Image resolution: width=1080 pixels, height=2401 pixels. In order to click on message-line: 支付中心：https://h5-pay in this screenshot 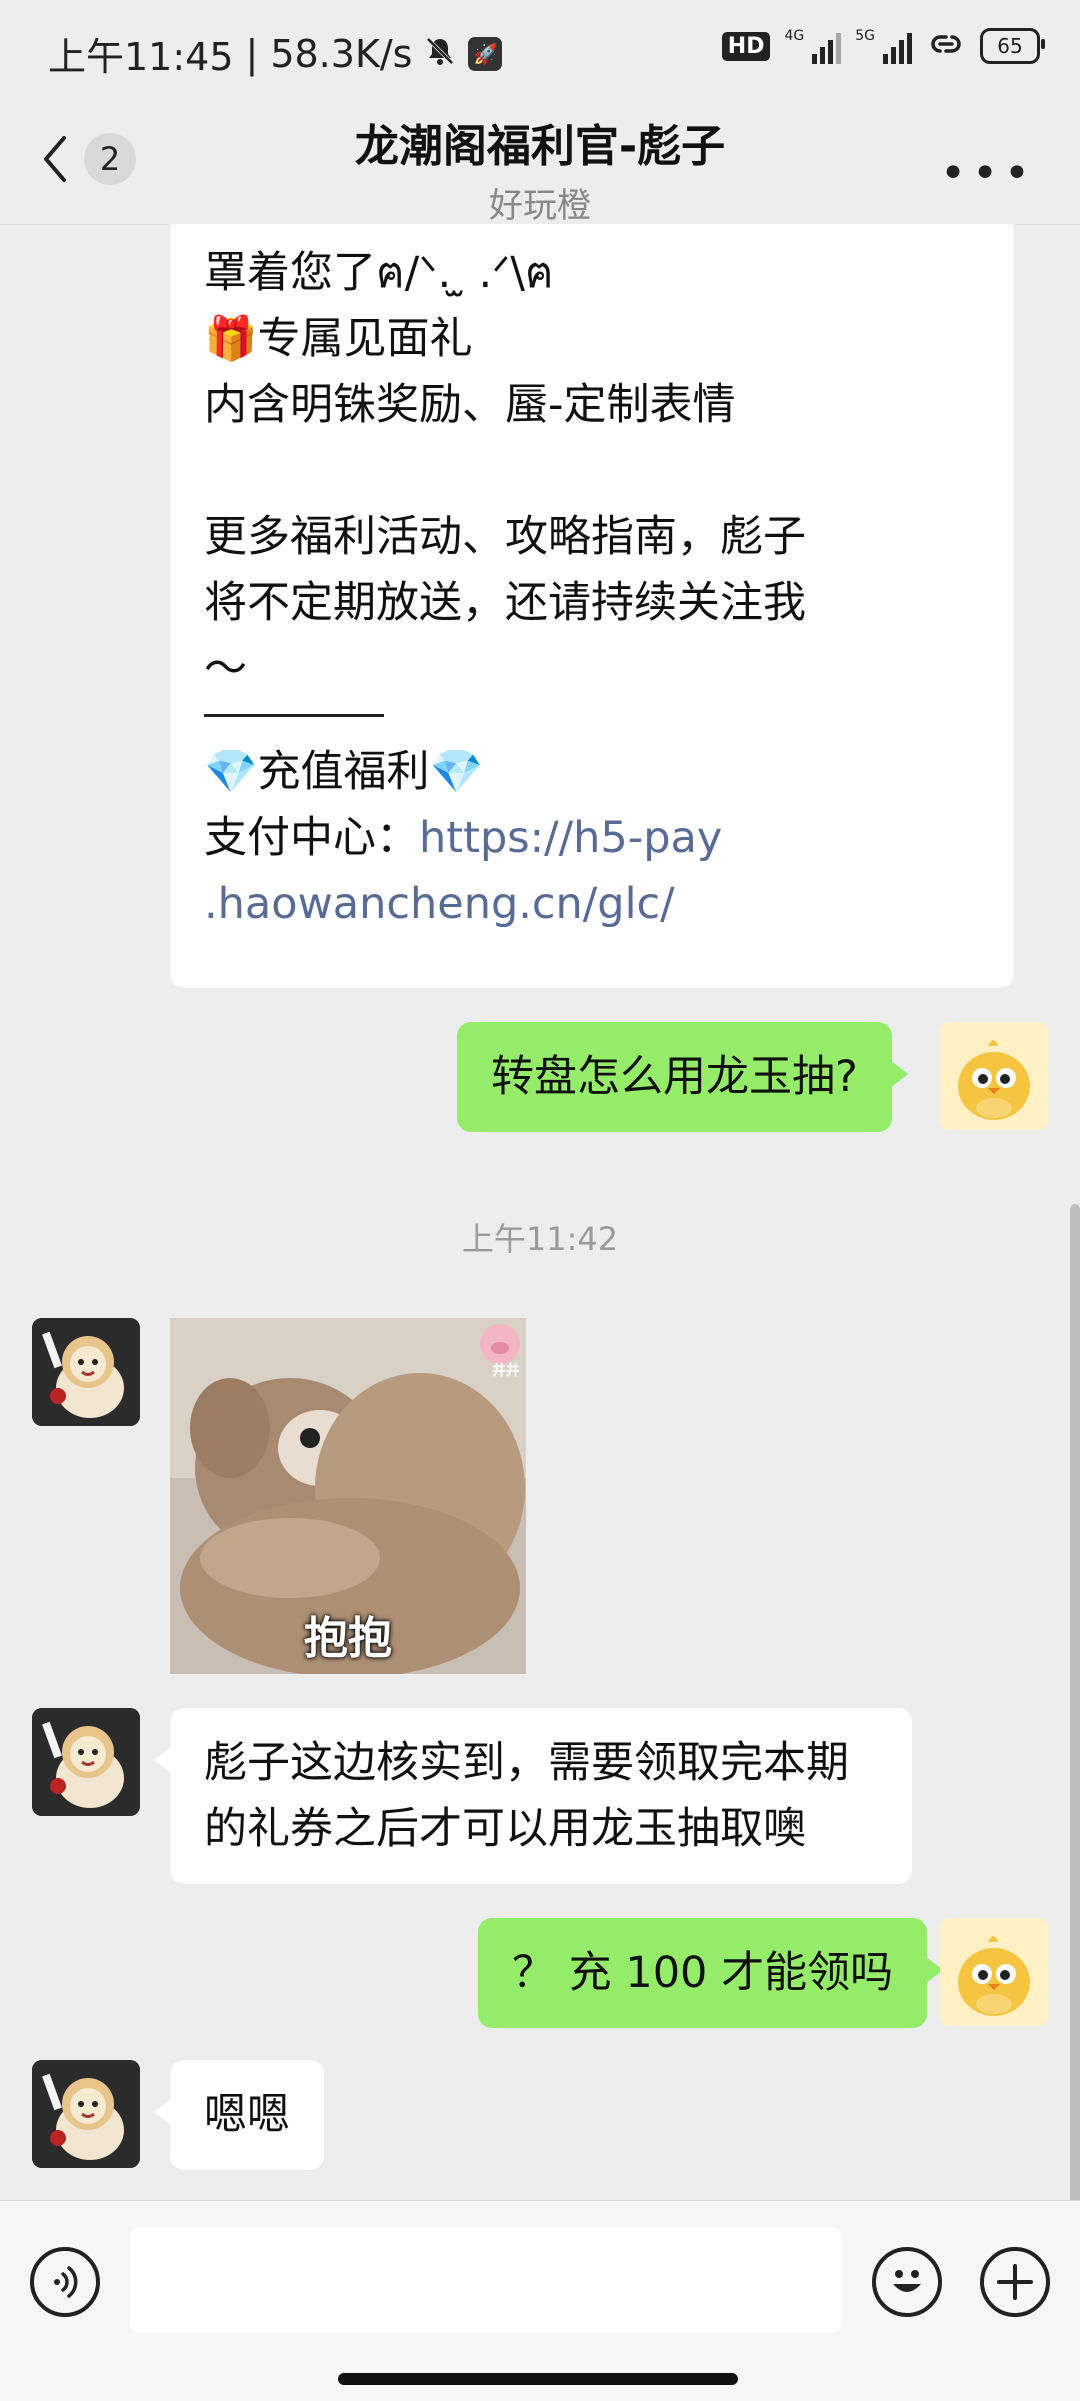, I will do `click(592, 838)`.